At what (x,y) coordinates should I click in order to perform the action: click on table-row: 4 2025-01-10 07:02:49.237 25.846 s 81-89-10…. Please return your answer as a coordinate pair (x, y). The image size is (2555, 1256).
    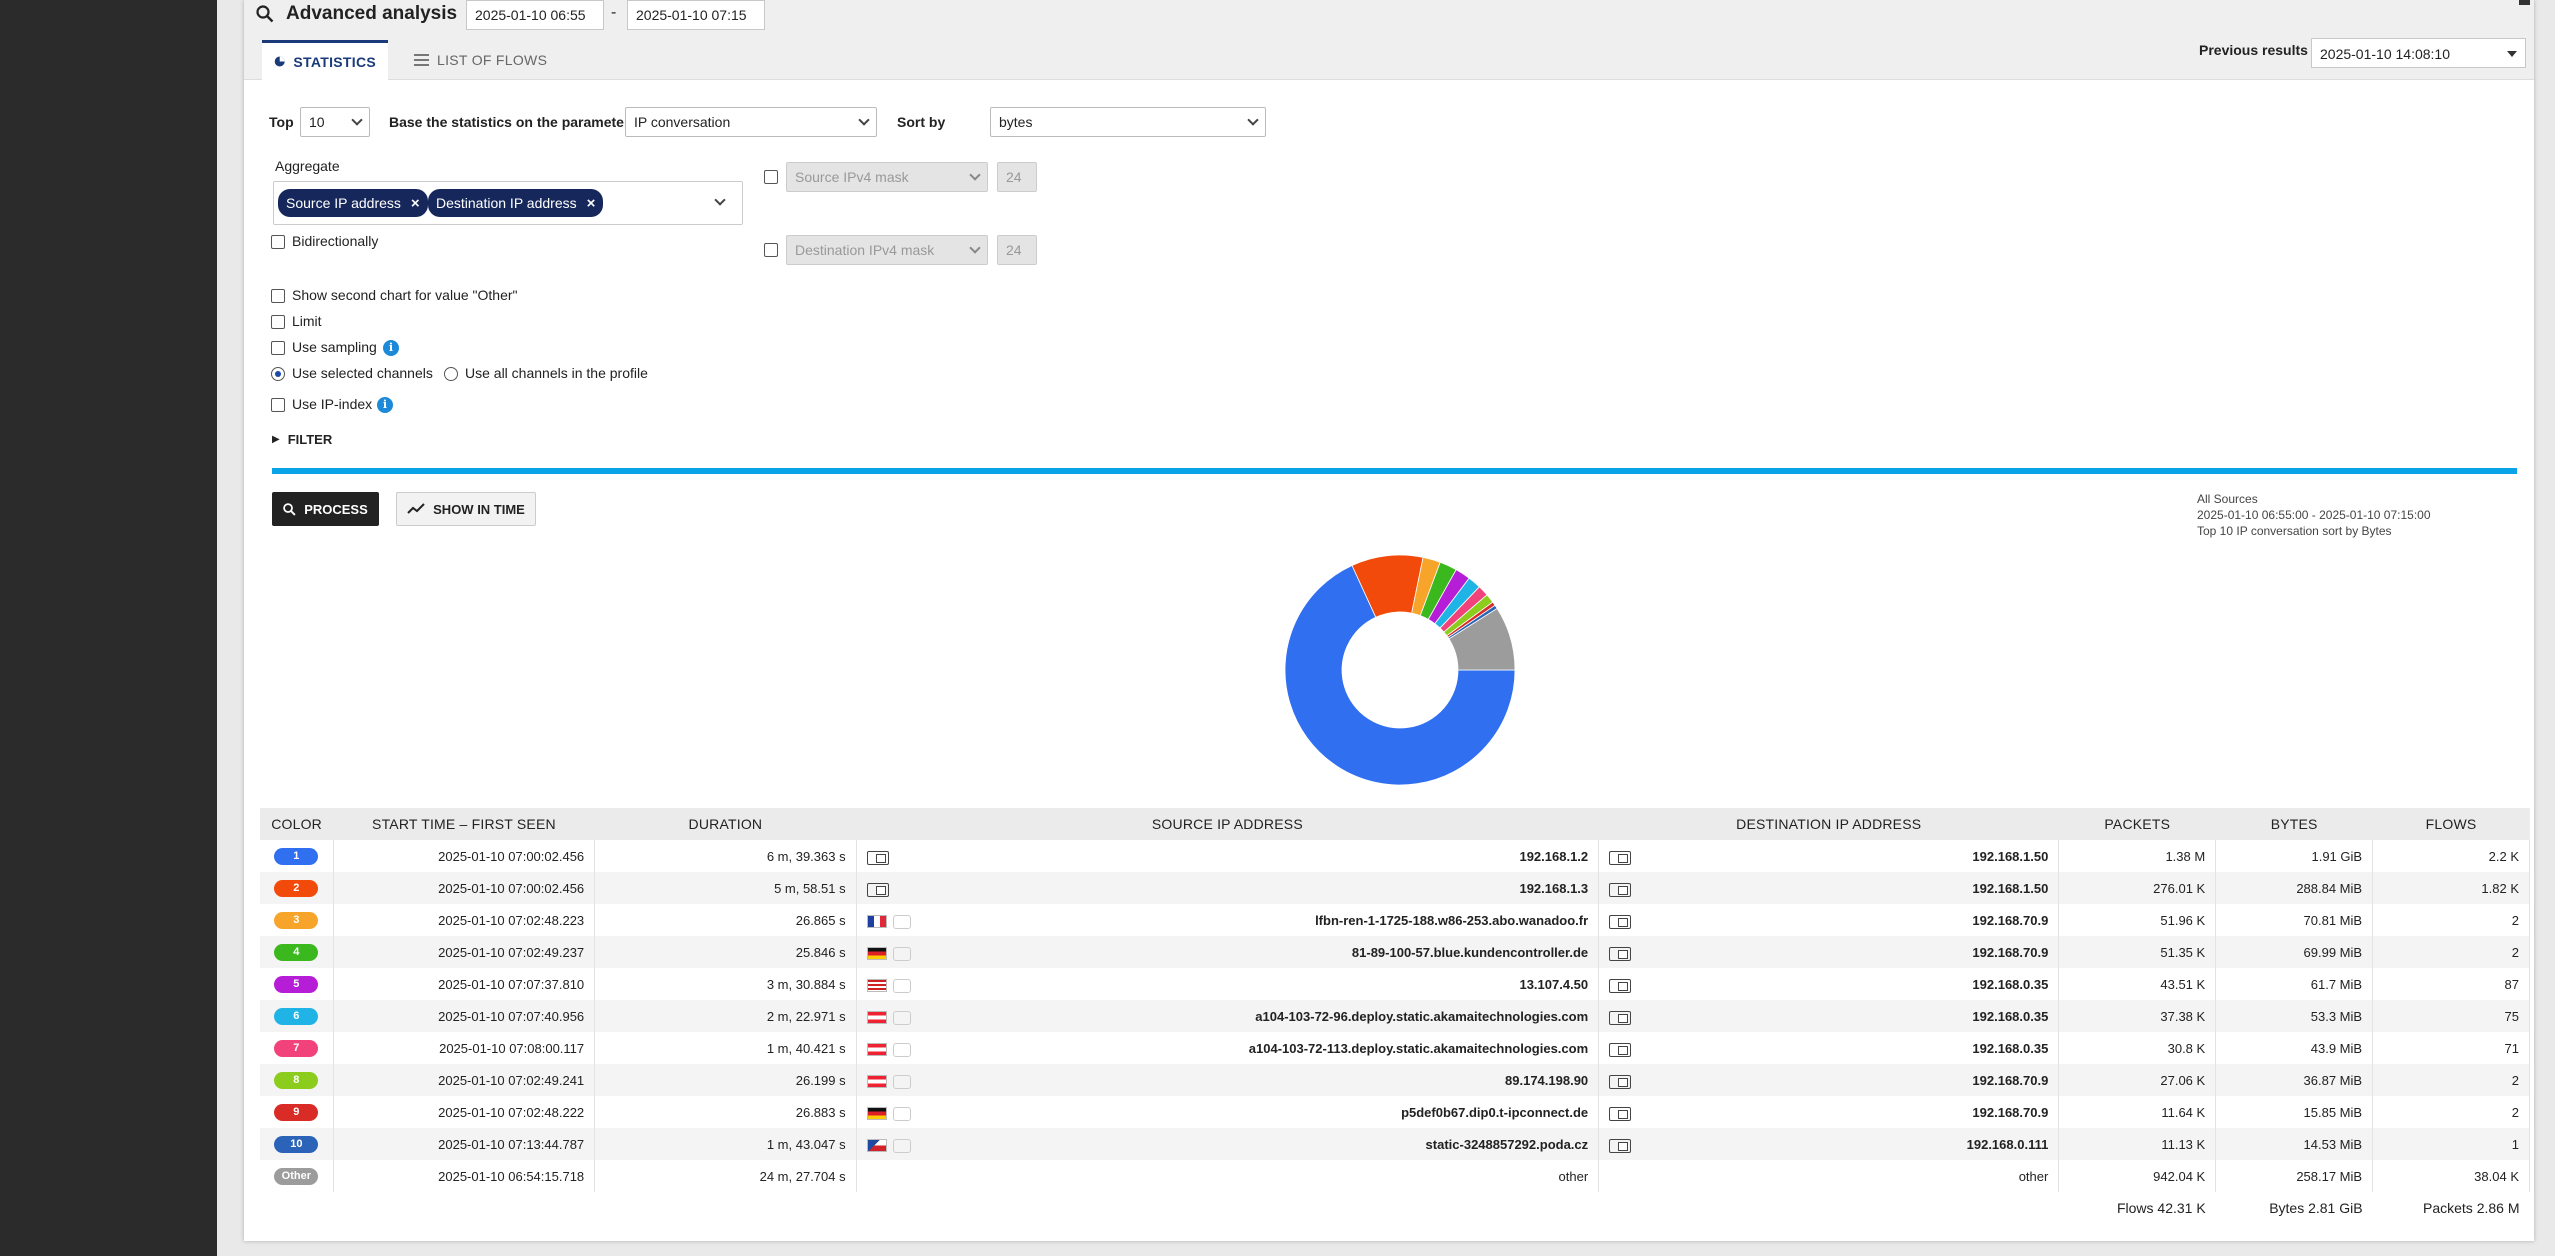
    Looking at the image, I should click on (1395, 952).